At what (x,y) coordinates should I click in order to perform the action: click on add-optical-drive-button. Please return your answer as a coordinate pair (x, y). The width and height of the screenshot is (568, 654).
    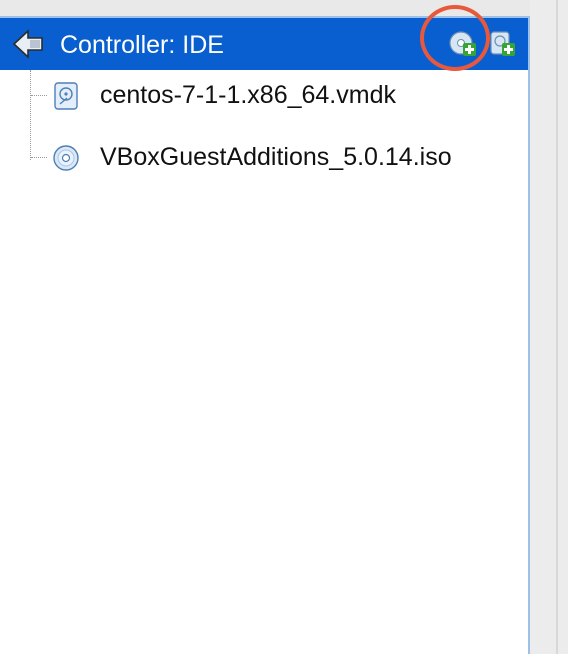
    Looking at the image, I should click on (463, 45).